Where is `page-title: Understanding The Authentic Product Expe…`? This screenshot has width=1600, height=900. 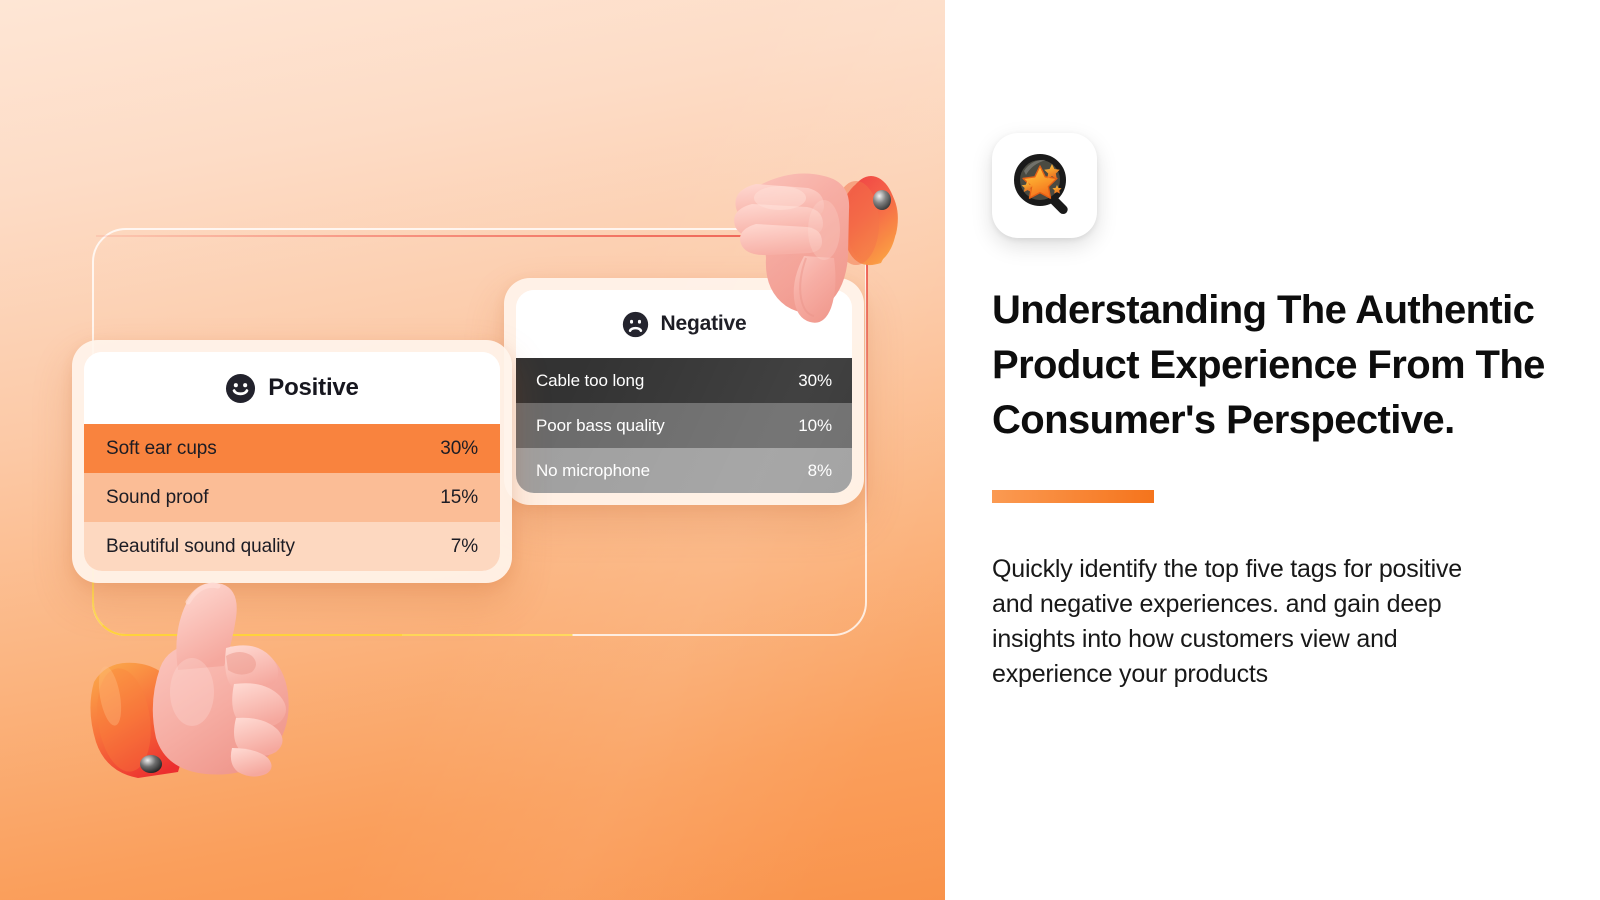
page-title: Understanding The Authentic Product Expe… is located at coordinates (1268, 365).